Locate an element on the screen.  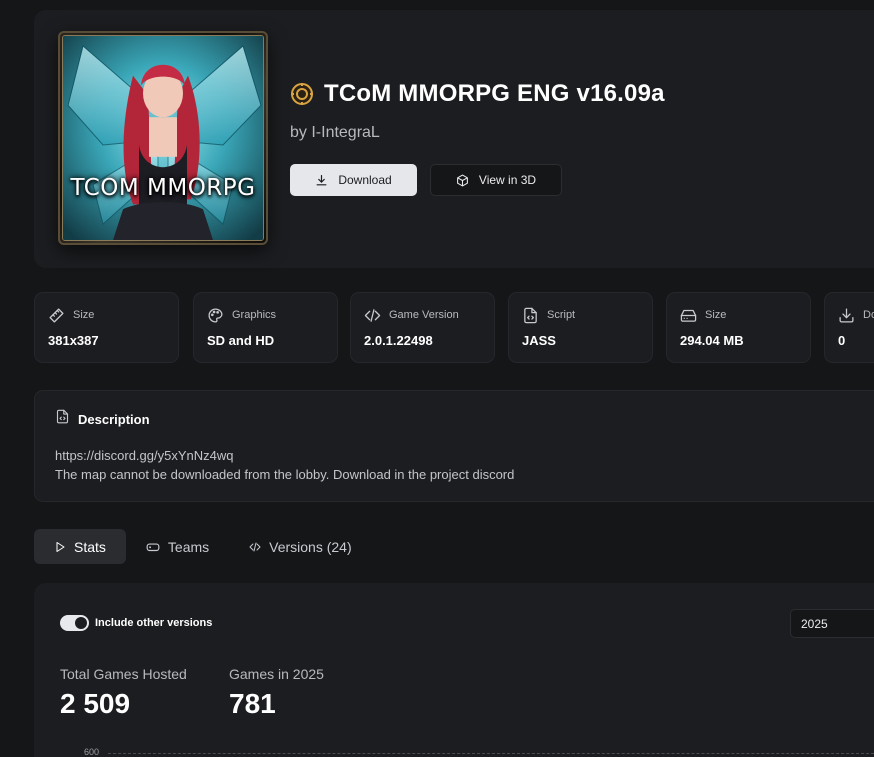
detail-tabs: Stats Teams Versions (24) is located at coordinates (203, 546).